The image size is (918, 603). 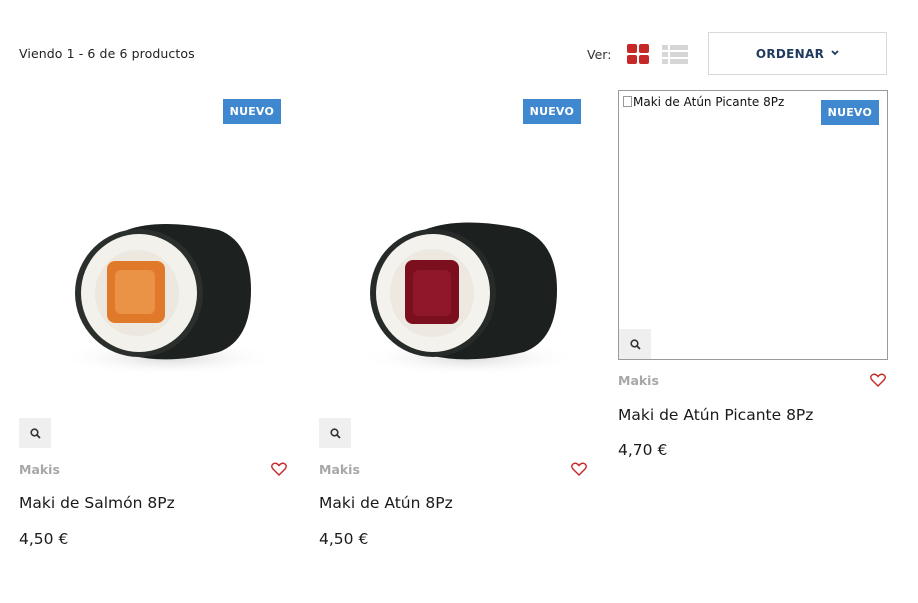 I want to click on product-name-link: Maki de Atún 8Pz, so click(x=386, y=503).